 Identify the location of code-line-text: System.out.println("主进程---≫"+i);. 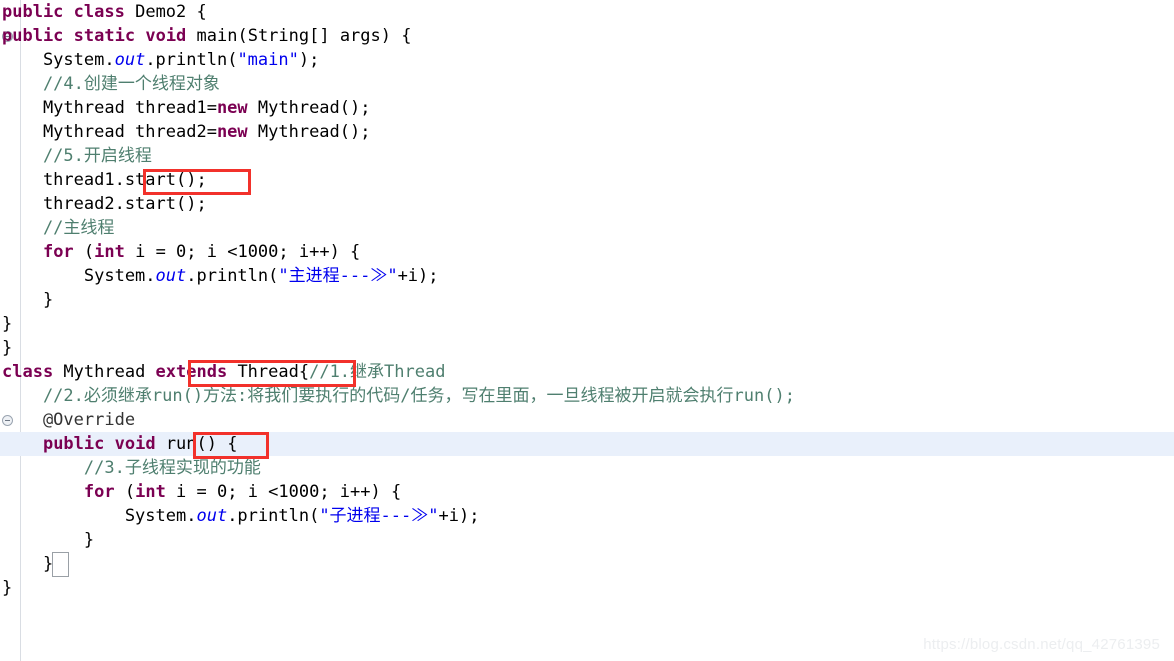
(219, 276).